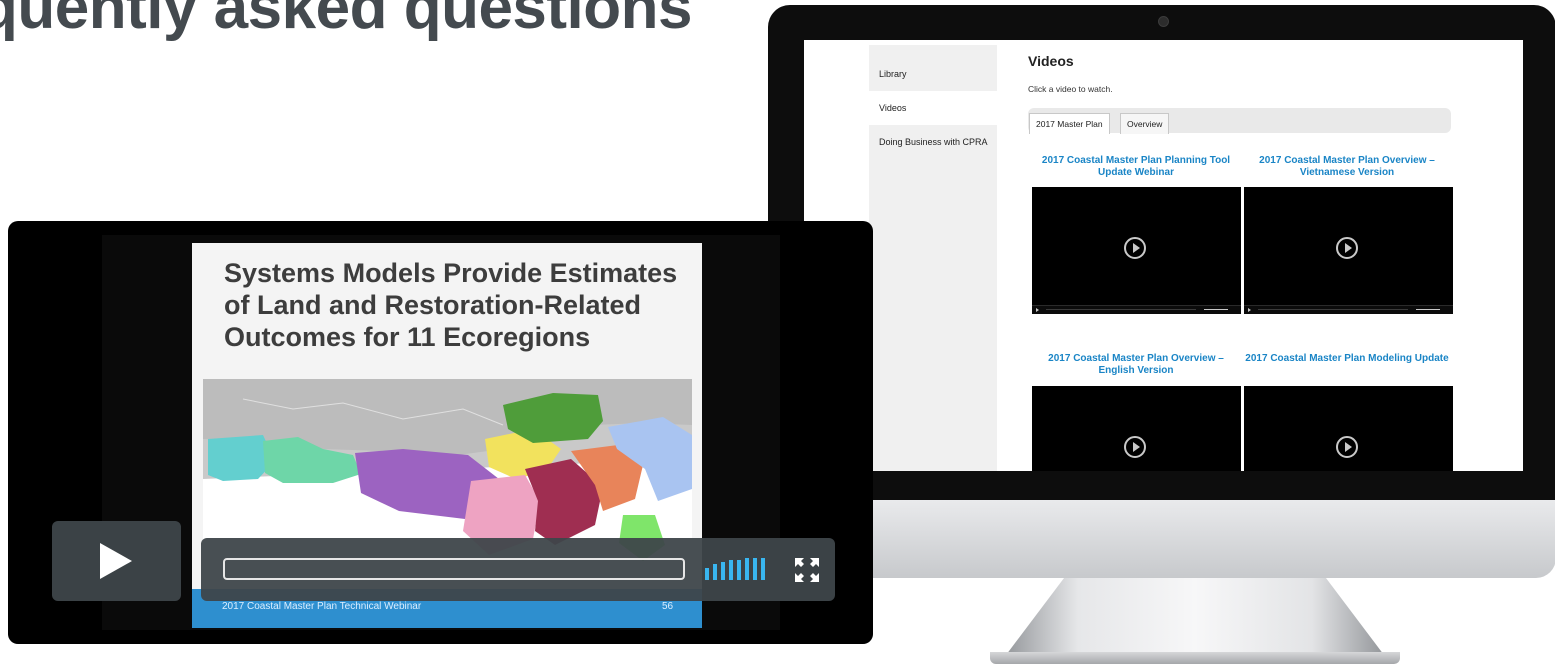 The height and width of the screenshot is (664, 1555). What do you see at coordinates (807, 570) in the screenshot?
I see `fullscreen-icon` at bounding box center [807, 570].